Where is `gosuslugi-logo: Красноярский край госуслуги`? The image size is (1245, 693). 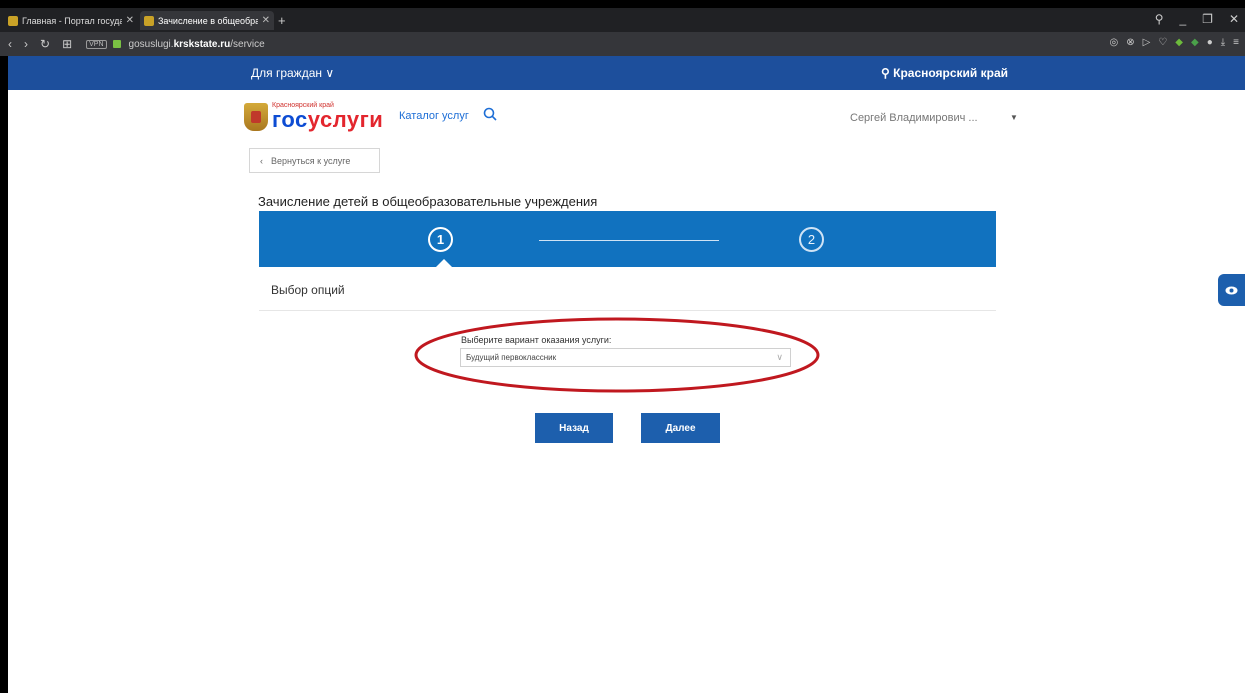 gosuslugi-logo: Красноярский край госуслуги is located at coordinates (313, 116).